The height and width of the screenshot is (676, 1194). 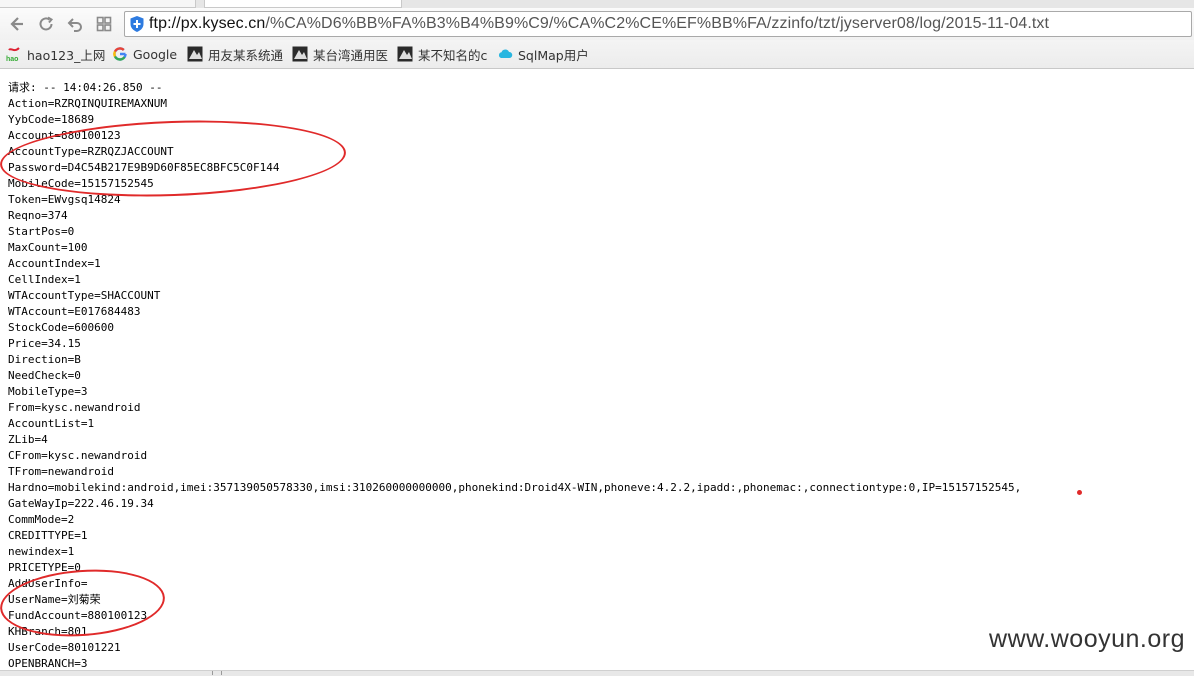 What do you see at coordinates (85, 87) in the screenshot?
I see `log-line: 请求: -- 14:04:26.850 --` at bounding box center [85, 87].